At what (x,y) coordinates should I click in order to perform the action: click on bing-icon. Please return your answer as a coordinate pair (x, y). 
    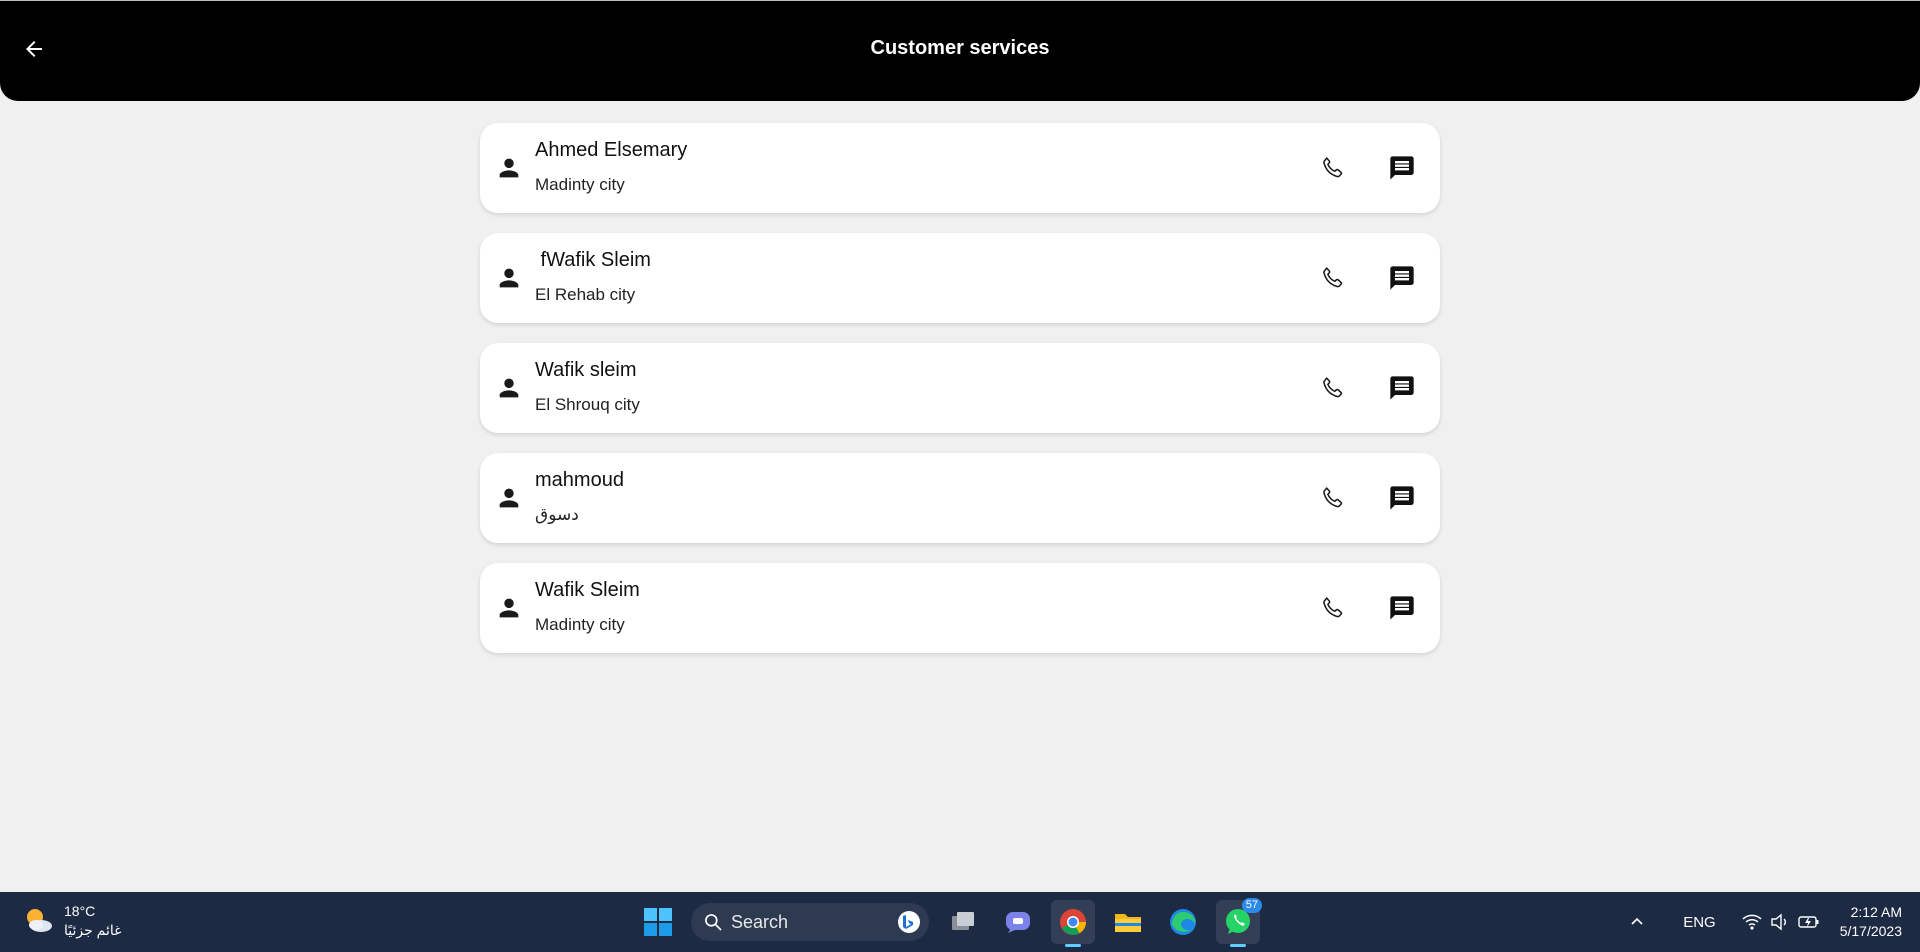
    Looking at the image, I should click on (909, 922).